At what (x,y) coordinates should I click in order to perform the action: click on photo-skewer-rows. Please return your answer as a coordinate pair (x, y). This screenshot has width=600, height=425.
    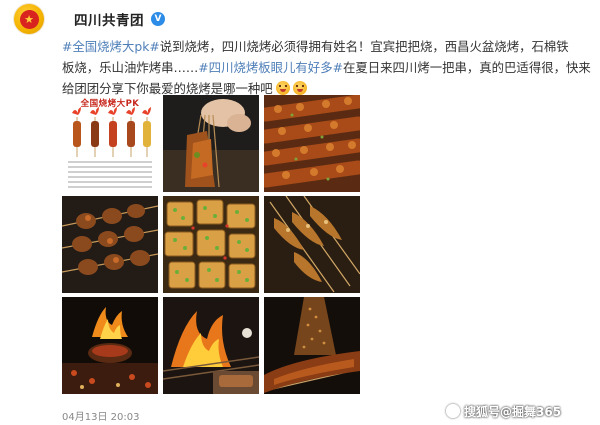
    Looking at the image, I should click on (312, 143).